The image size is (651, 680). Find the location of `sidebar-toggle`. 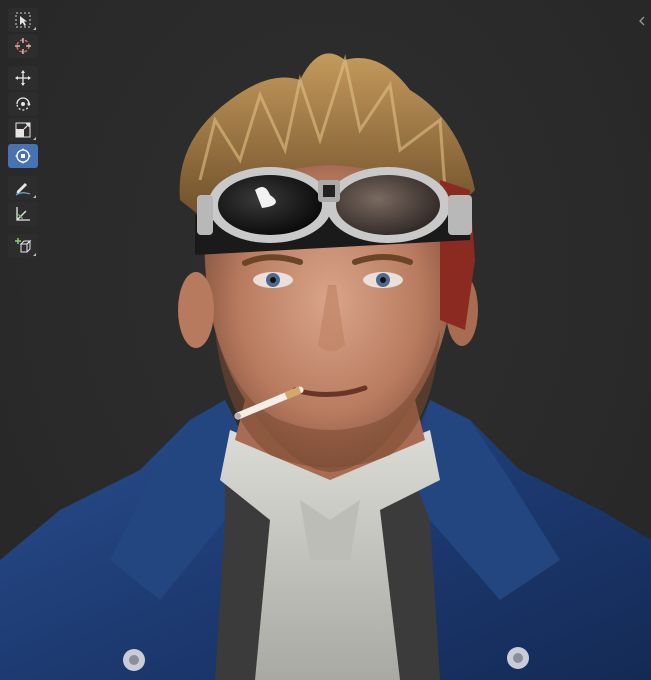

sidebar-toggle is located at coordinates (642, 21).